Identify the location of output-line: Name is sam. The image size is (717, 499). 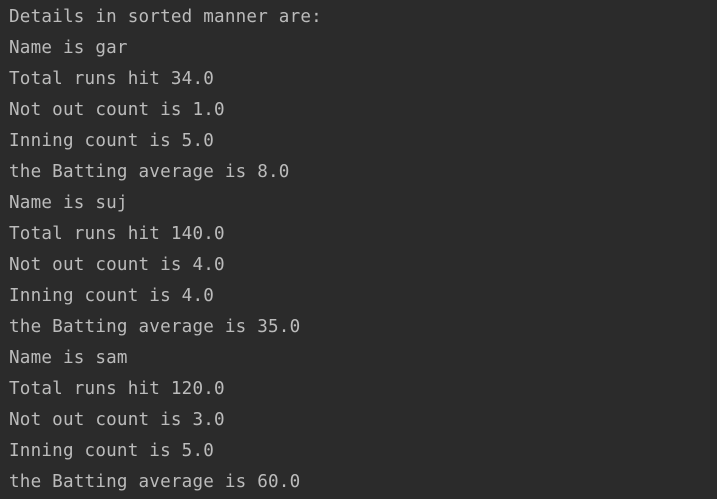
(68, 358).